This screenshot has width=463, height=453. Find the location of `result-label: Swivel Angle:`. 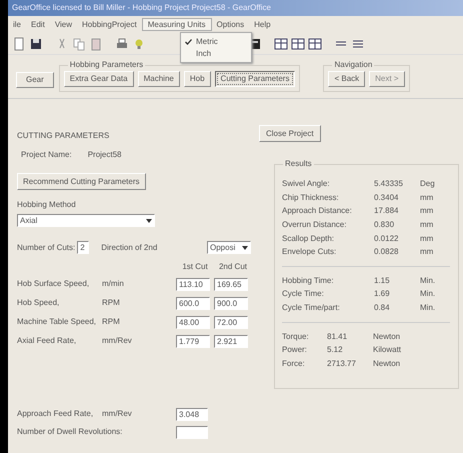

result-label: Swivel Angle: is located at coordinates (306, 184).